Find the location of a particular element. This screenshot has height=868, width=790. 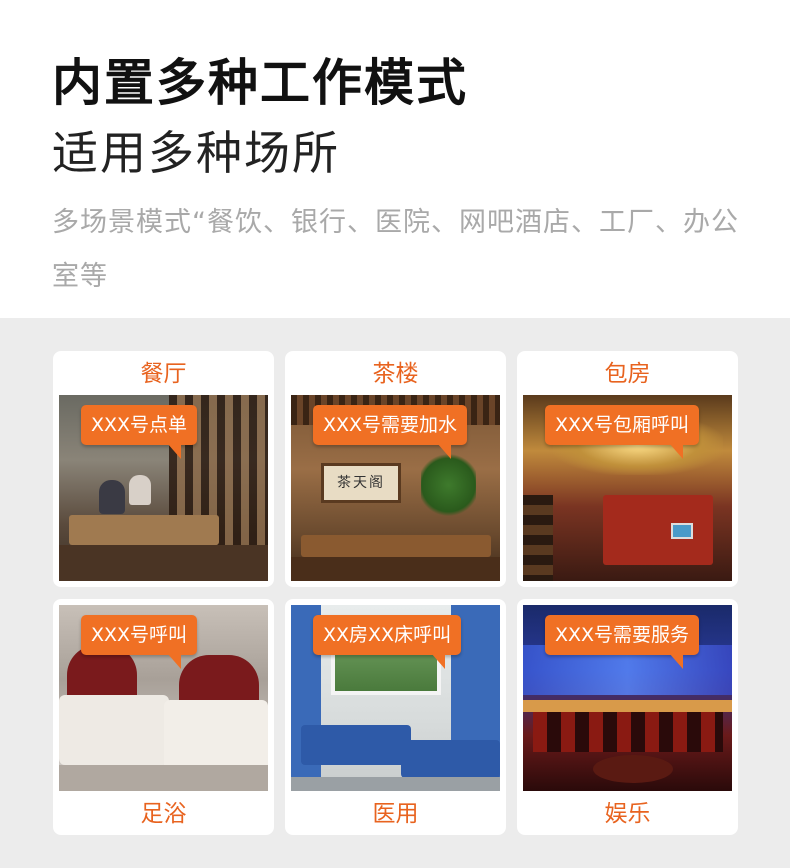

scene-card-restaurant: 餐厅 XXX号点单 is located at coordinates (163, 469).